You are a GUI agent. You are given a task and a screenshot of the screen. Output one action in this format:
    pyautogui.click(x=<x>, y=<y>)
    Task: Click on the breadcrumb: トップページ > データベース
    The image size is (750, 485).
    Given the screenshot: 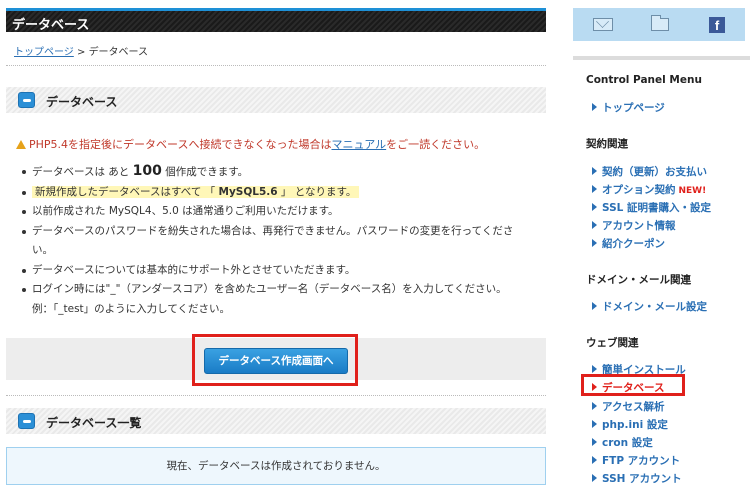 What is the action you would take?
    pyautogui.click(x=81, y=50)
    